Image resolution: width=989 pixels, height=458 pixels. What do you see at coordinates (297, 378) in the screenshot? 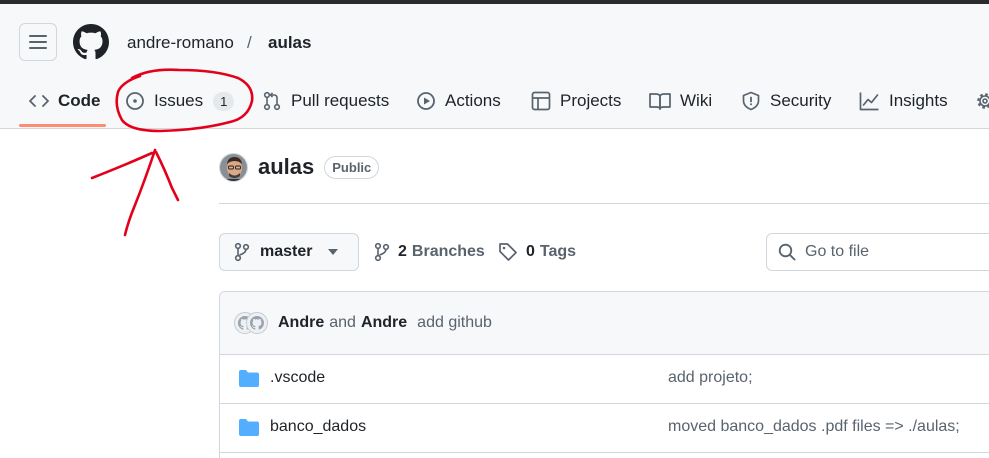
I see `file-name-link: .vscode` at bounding box center [297, 378].